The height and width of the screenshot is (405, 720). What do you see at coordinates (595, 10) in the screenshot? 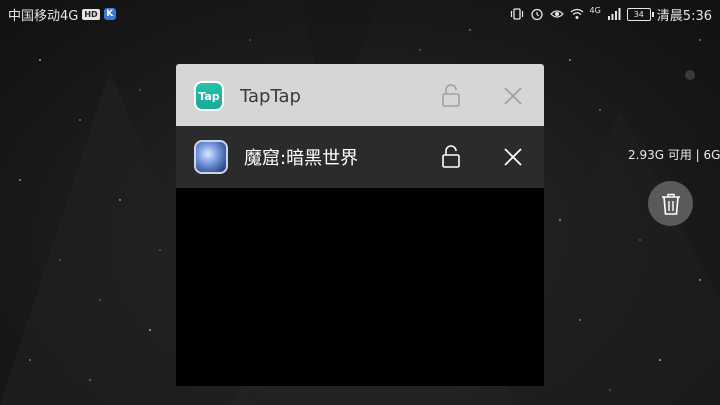
I see `network-type-label: 4G` at bounding box center [595, 10].